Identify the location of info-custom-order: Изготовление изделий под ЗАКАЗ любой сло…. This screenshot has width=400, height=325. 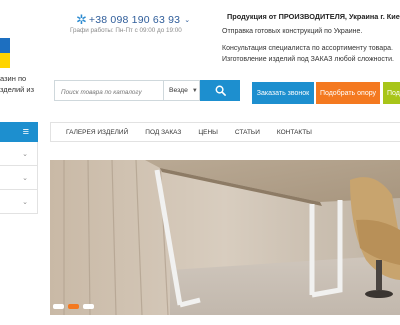
(308, 59).